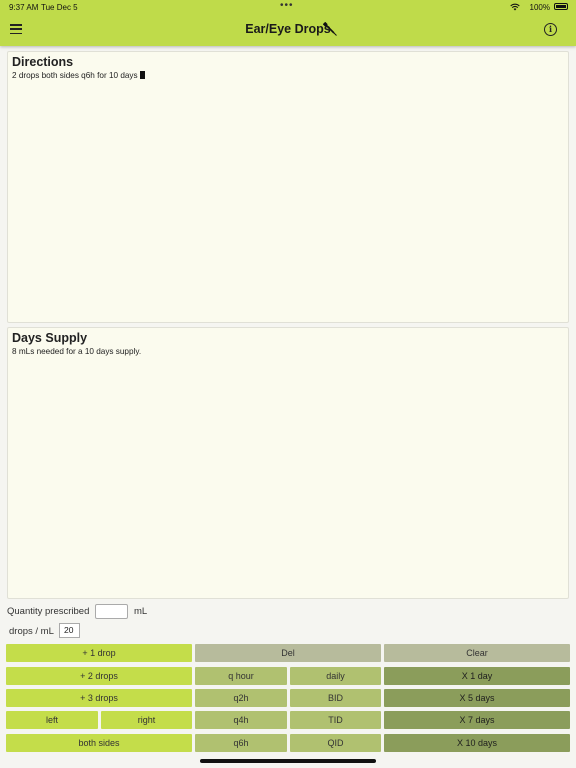  What do you see at coordinates (99, 743) in the screenshot?
I see `both-sides-button: both sides` at bounding box center [99, 743].